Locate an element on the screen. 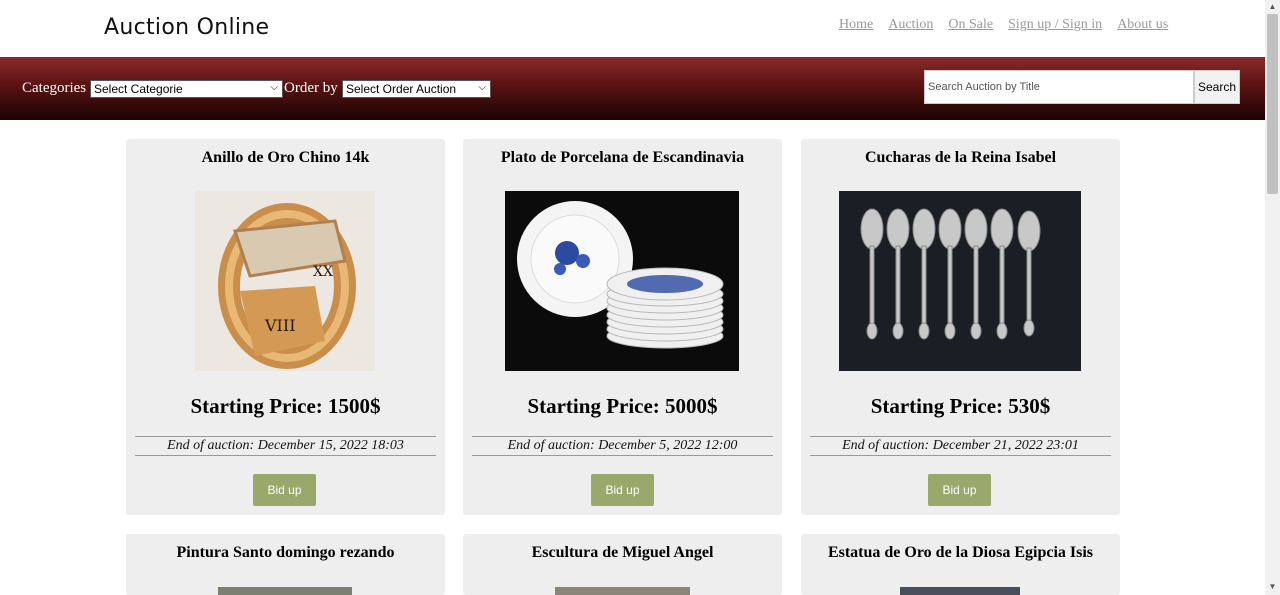 This screenshot has height=595, width=1280. nav-sign-in: Sign up / Sign in is located at coordinates (1055, 25).